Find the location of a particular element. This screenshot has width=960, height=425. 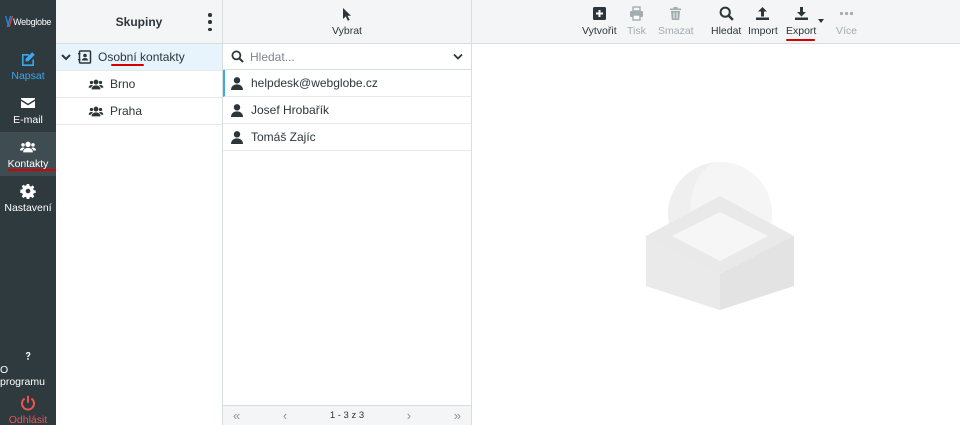

plus-square-icon is located at coordinates (599, 13).